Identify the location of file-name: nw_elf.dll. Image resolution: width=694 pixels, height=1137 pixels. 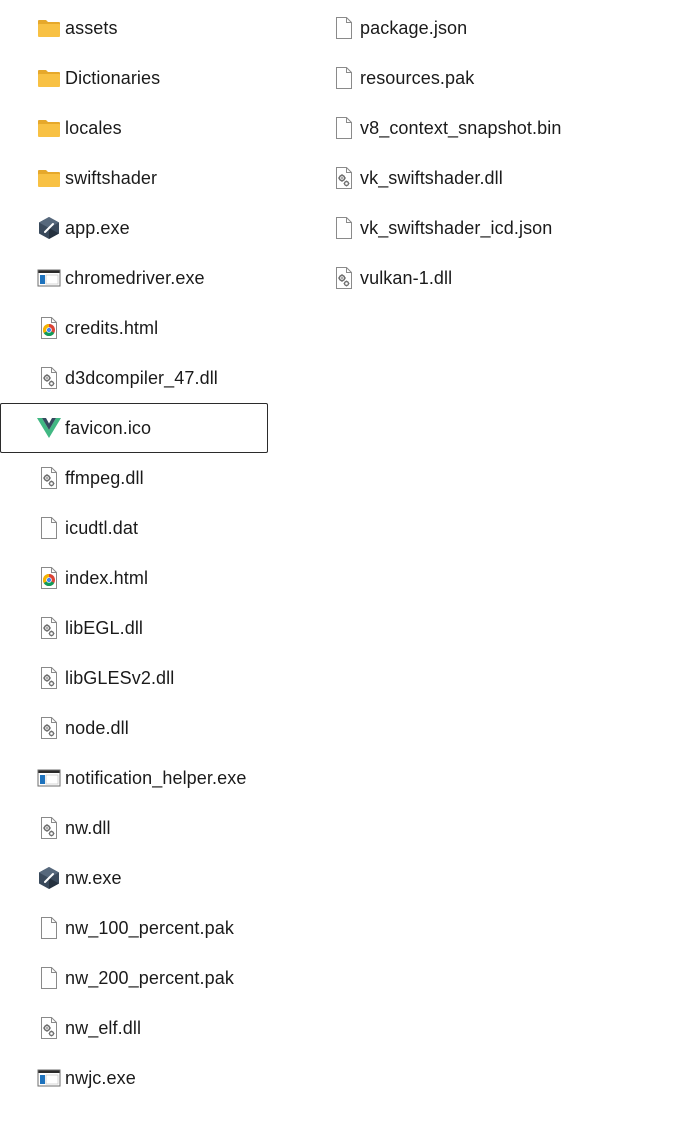
(103, 1027).